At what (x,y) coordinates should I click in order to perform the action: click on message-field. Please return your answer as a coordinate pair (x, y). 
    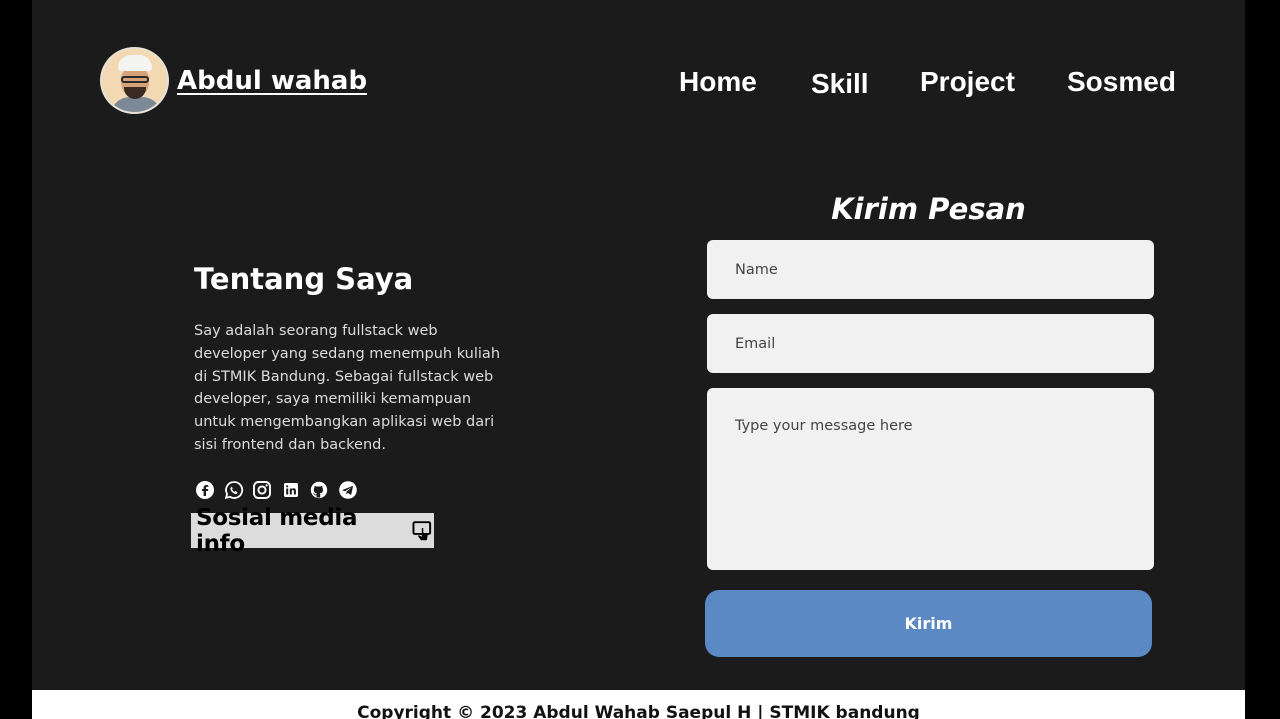
    Looking at the image, I should click on (930, 479).